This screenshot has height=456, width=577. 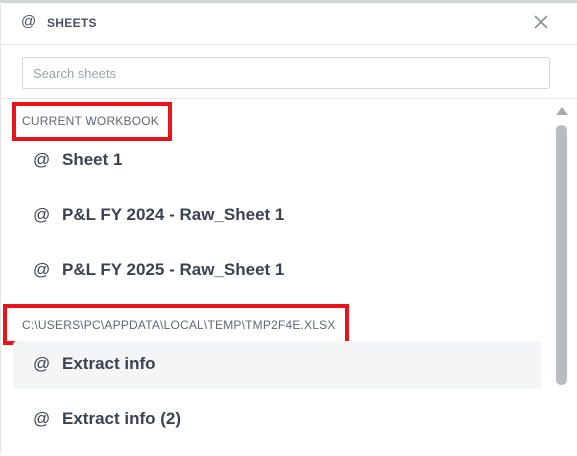 I want to click on close-icon, so click(x=541, y=22).